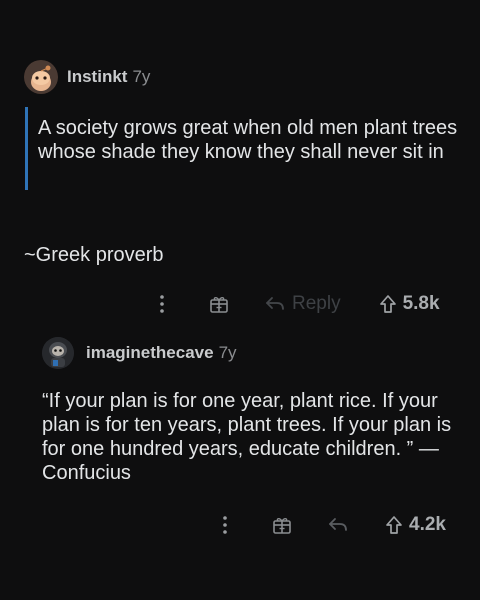  I want to click on reply-button, so click(338, 525).